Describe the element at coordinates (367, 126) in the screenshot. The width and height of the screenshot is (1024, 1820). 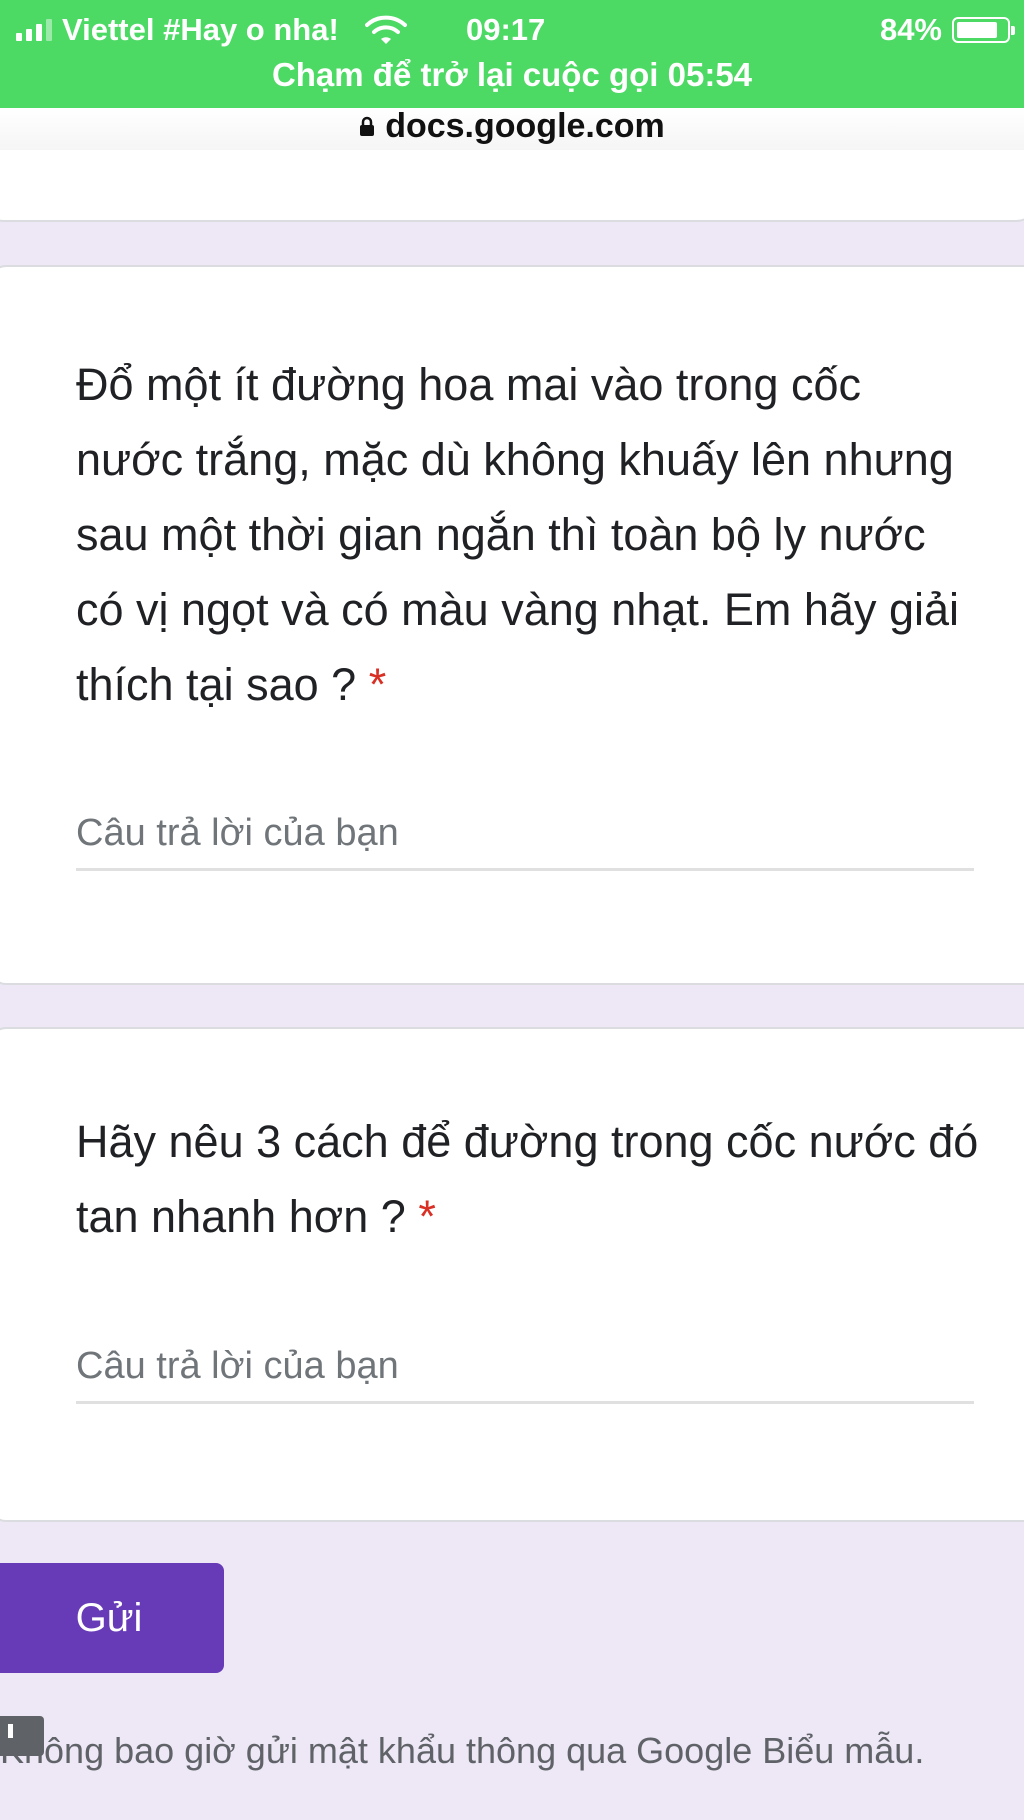
I see `lock-icon` at that location.